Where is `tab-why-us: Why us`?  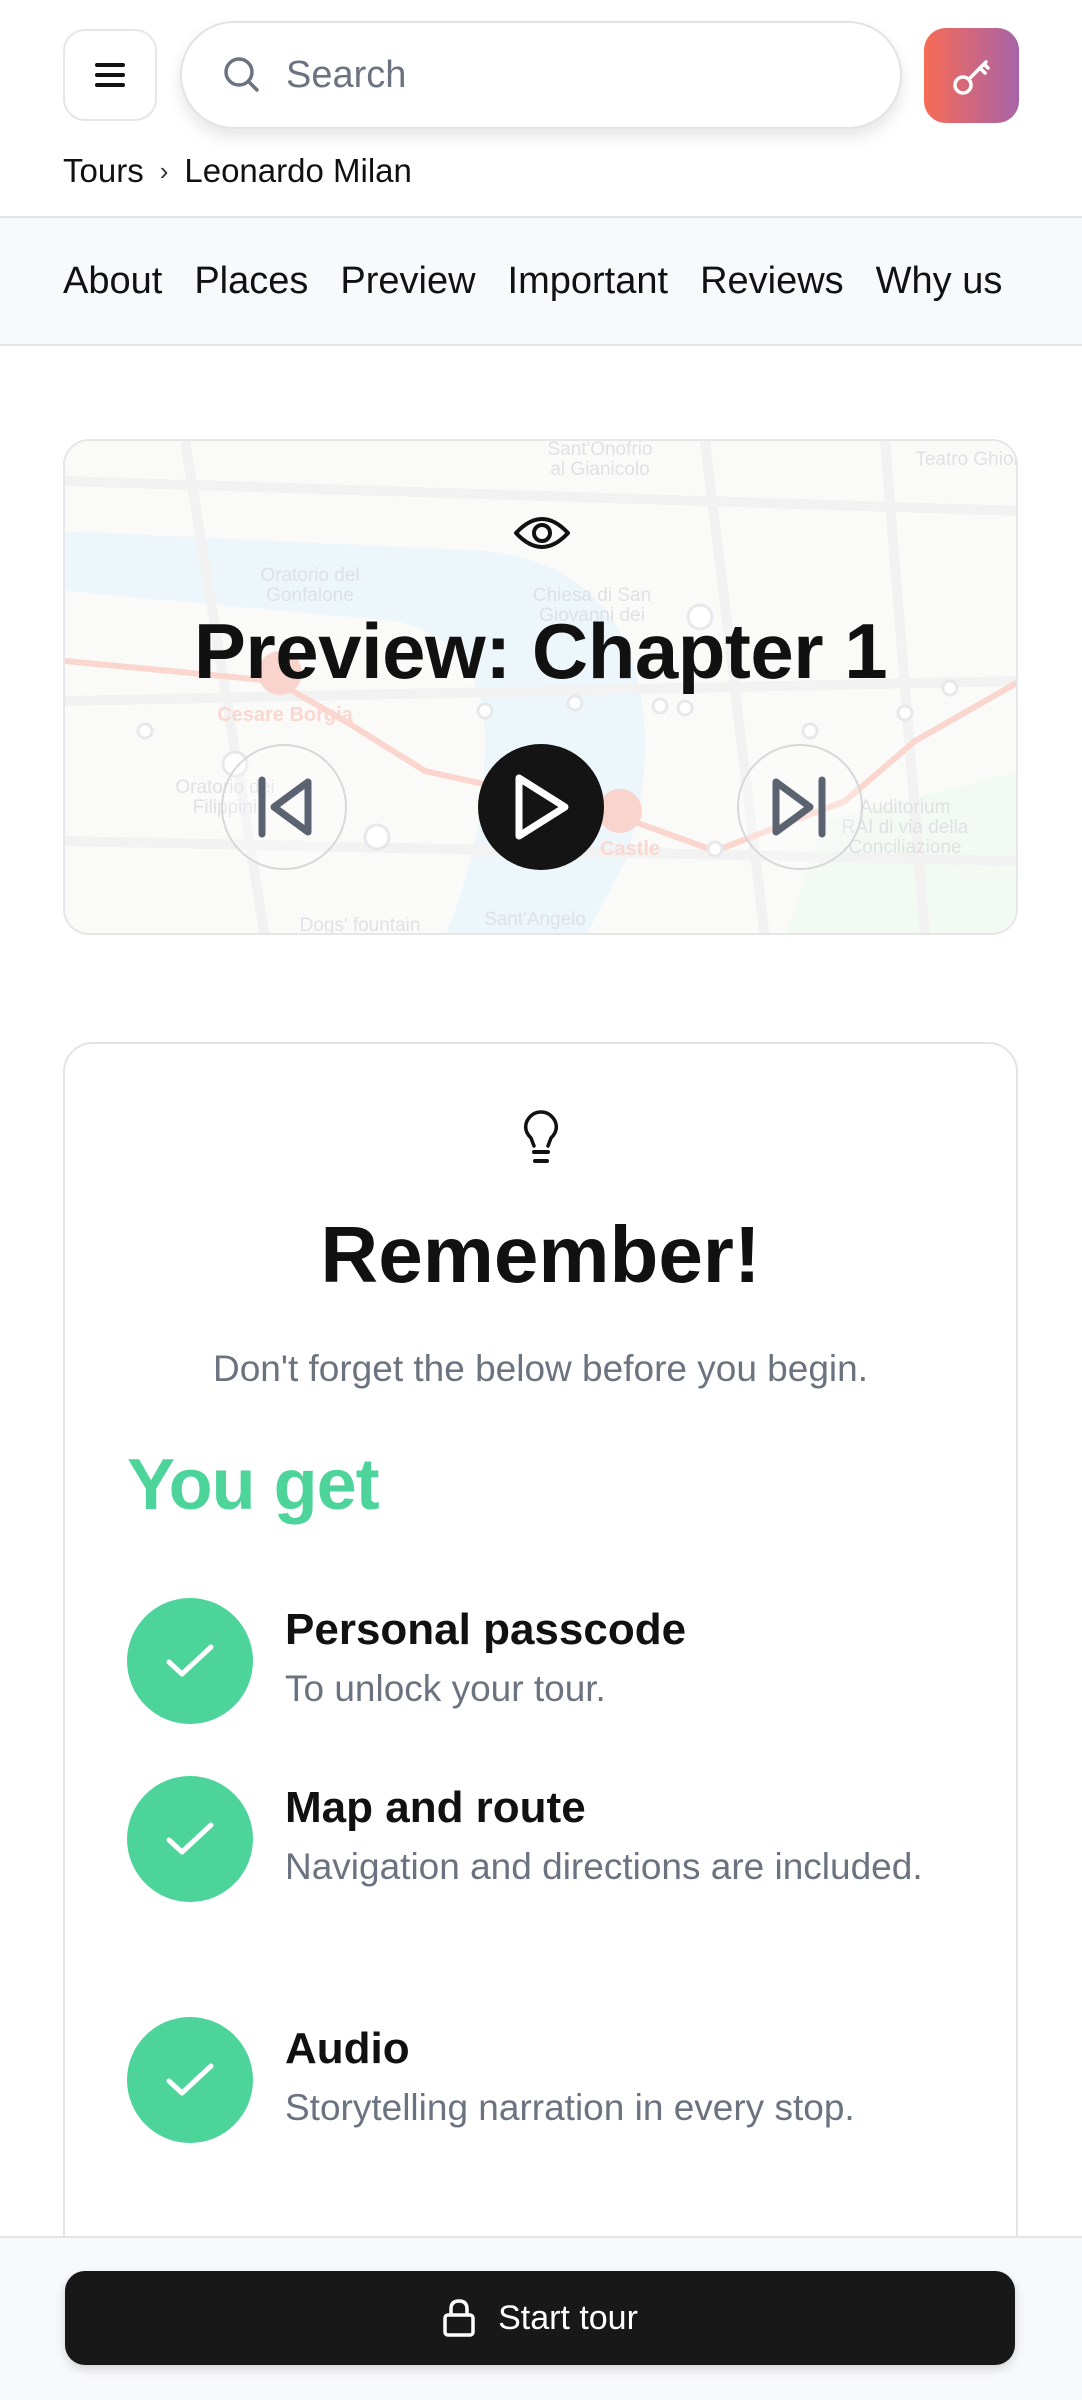
tab-why-us: Why us is located at coordinates (939, 281).